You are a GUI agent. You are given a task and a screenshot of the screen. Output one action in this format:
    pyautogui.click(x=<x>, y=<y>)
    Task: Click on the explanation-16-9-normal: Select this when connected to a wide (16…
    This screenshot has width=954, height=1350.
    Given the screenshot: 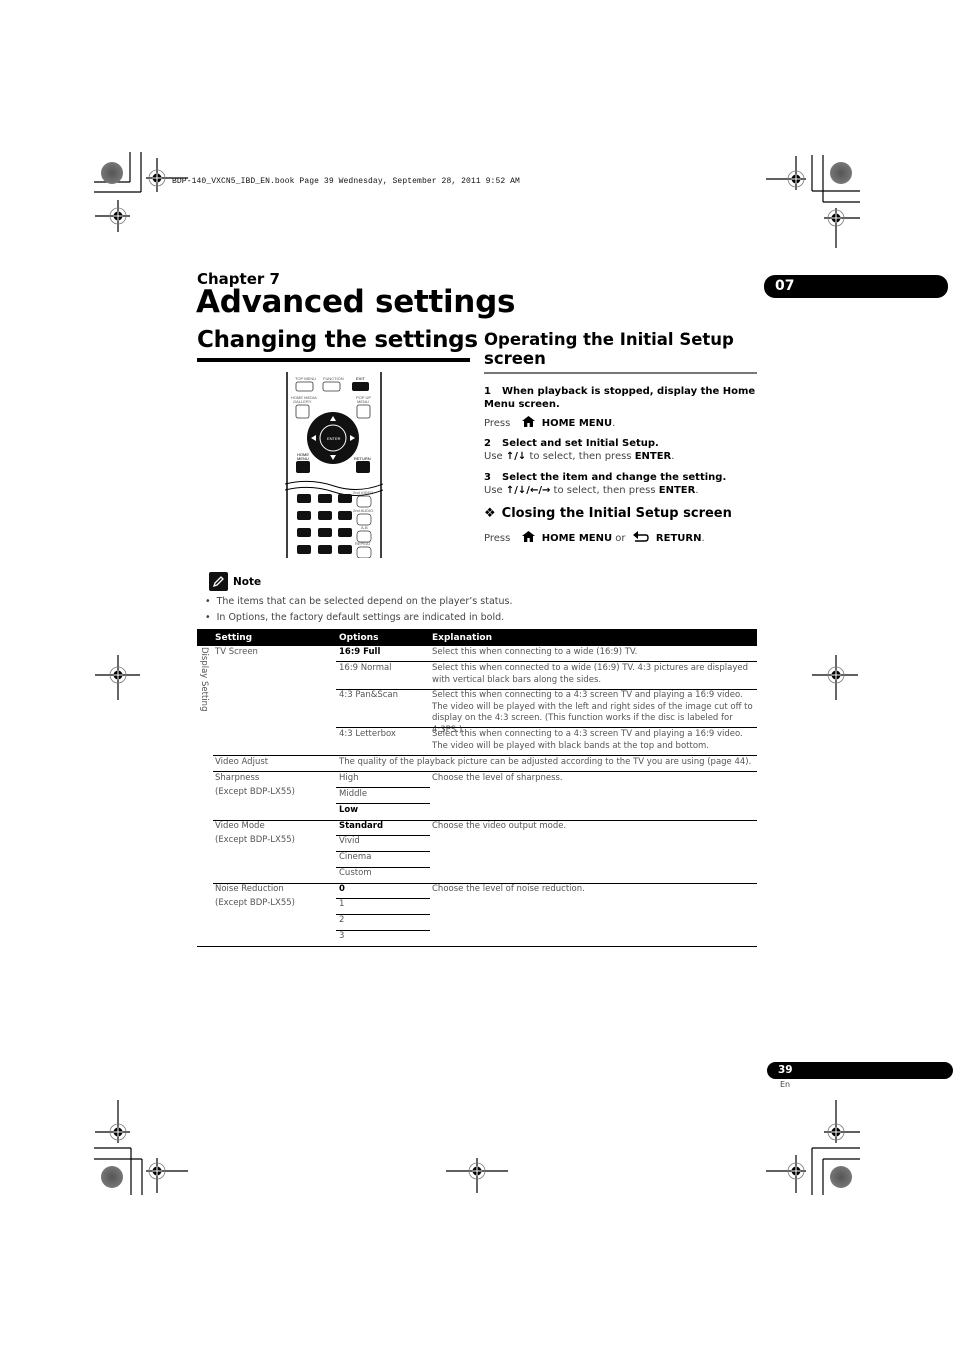 What is the action you would take?
    pyautogui.click(x=590, y=674)
    